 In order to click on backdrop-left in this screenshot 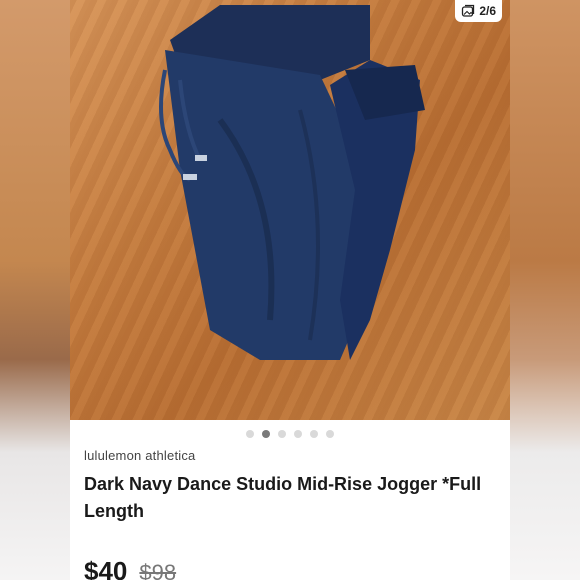, I will do `click(35, 290)`.